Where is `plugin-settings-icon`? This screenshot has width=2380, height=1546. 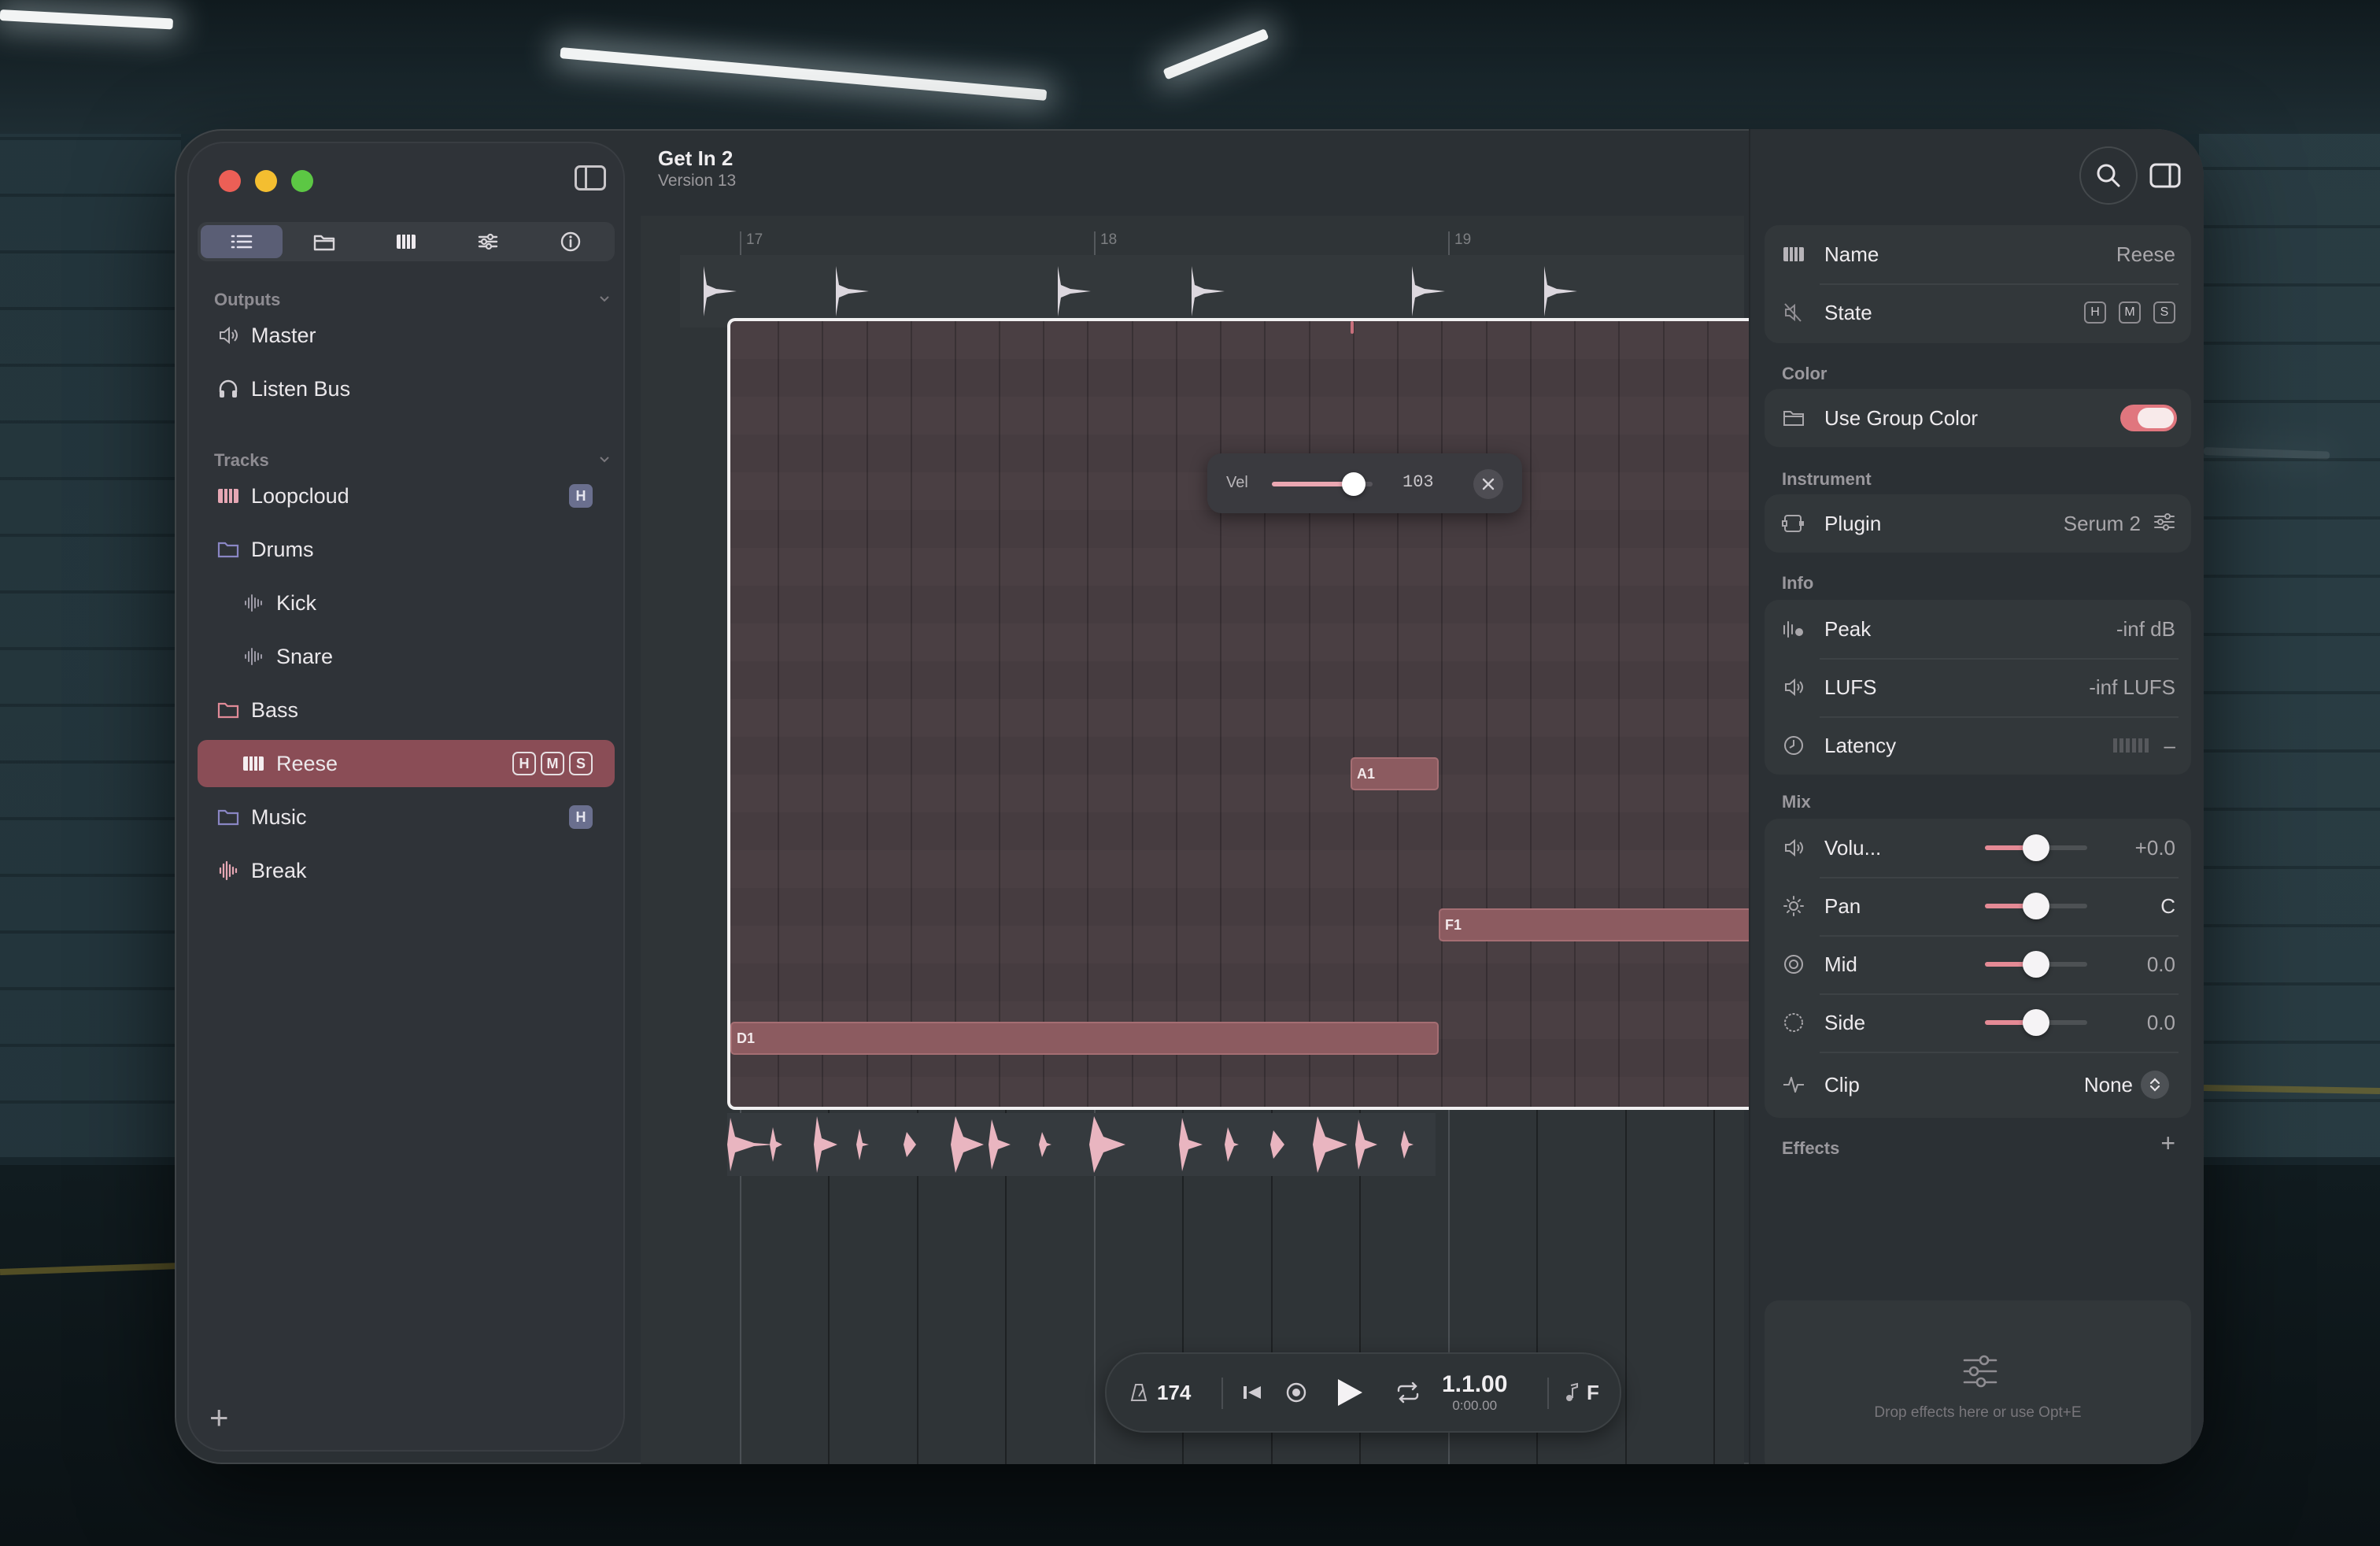 plugin-settings-icon is located at coordinates (2164, 523).